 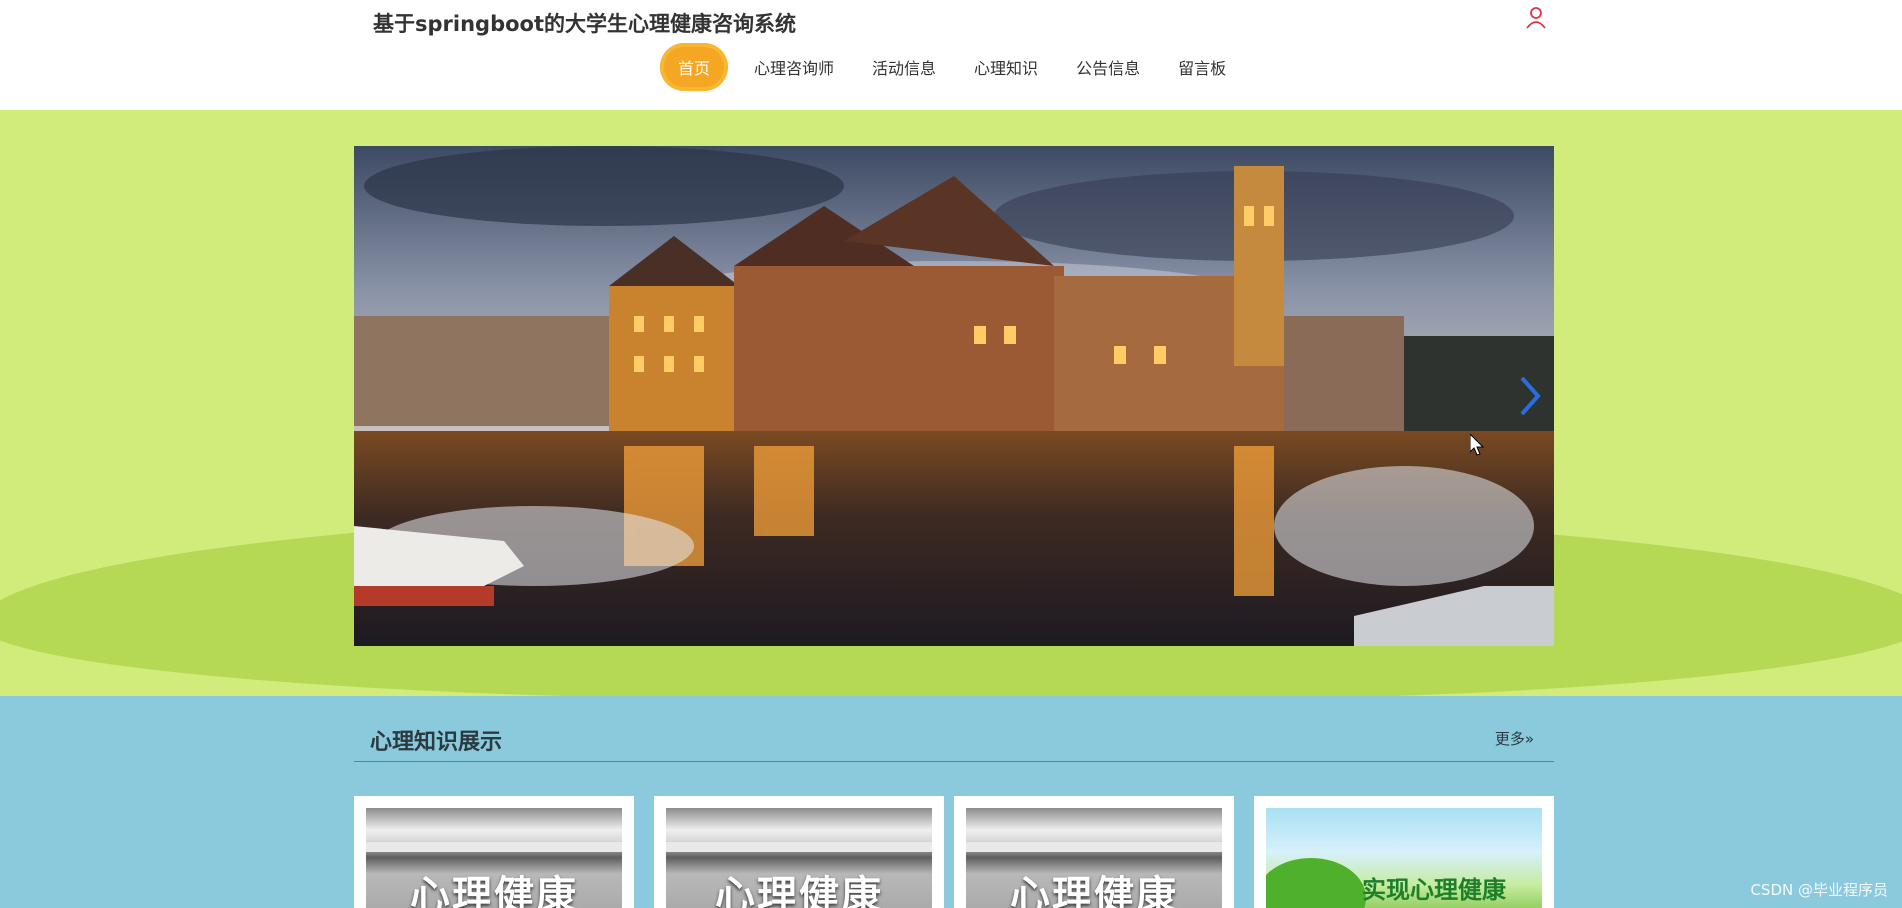 I want to click on nav-item-announcements: 公告信息, so click(x=1108, y=67).